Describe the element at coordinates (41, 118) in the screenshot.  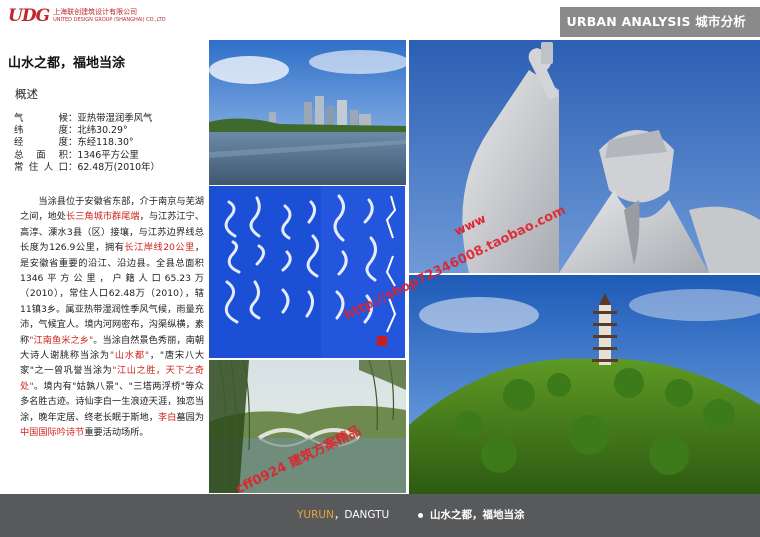
I see `fact-key: 气 候` at that location.